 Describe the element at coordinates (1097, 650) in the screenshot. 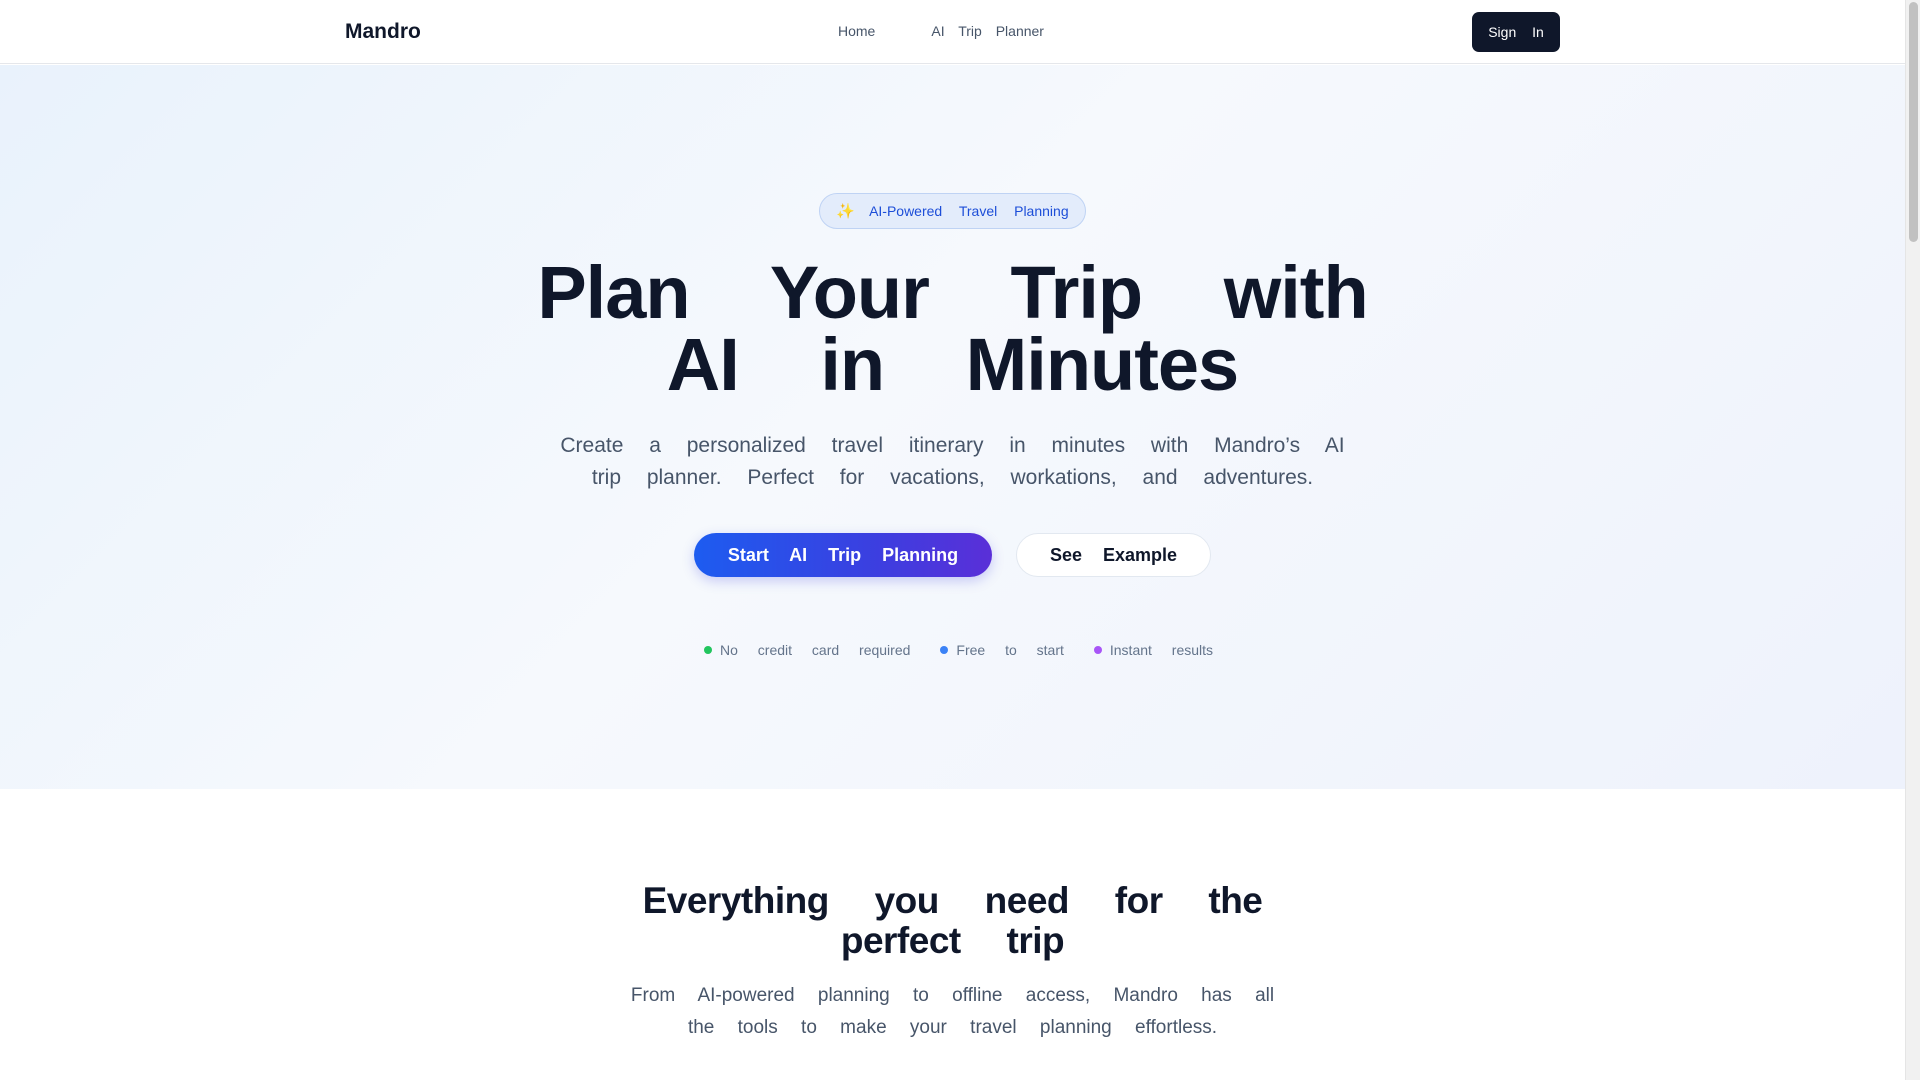

I see `purple-dot-icon` at that location.